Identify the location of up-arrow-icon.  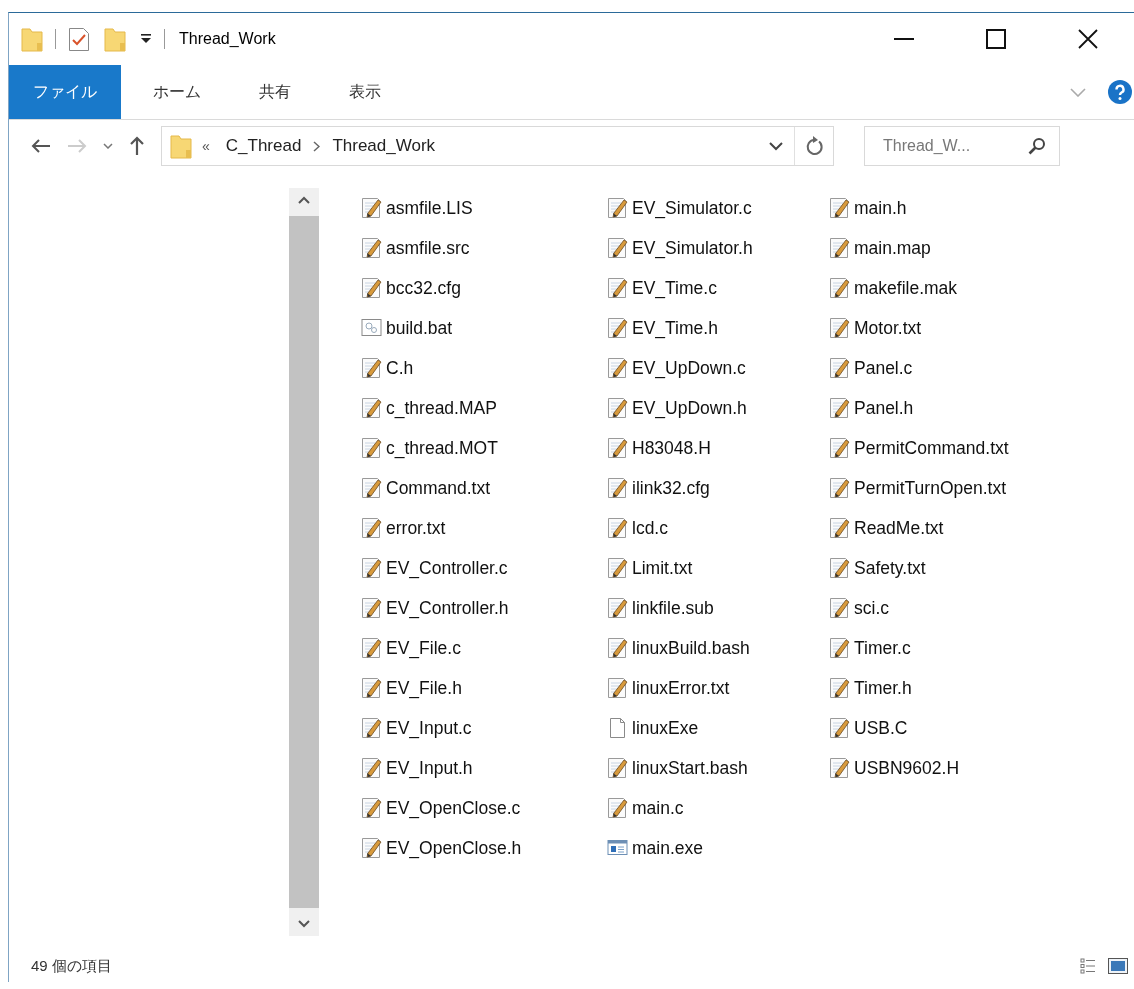
(137, 146).